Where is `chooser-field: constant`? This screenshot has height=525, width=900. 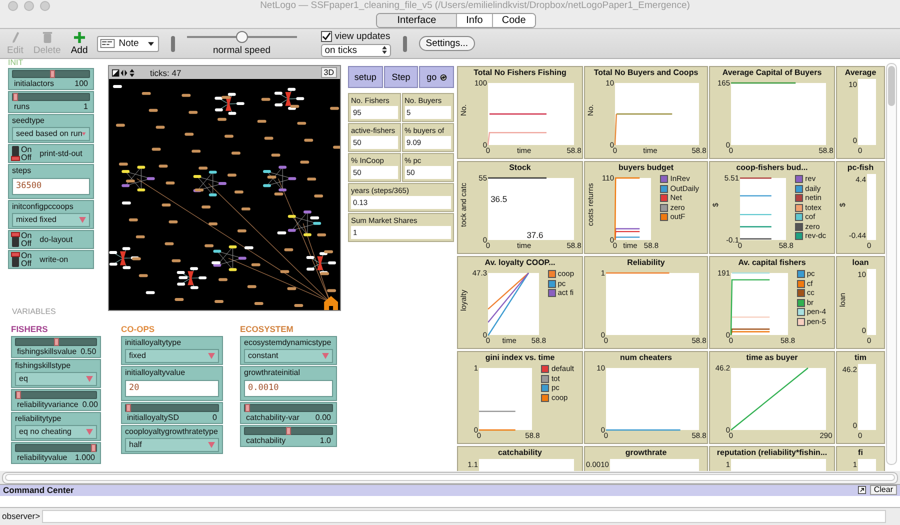
chooser-field: constant is located at coordinates (288, 356).